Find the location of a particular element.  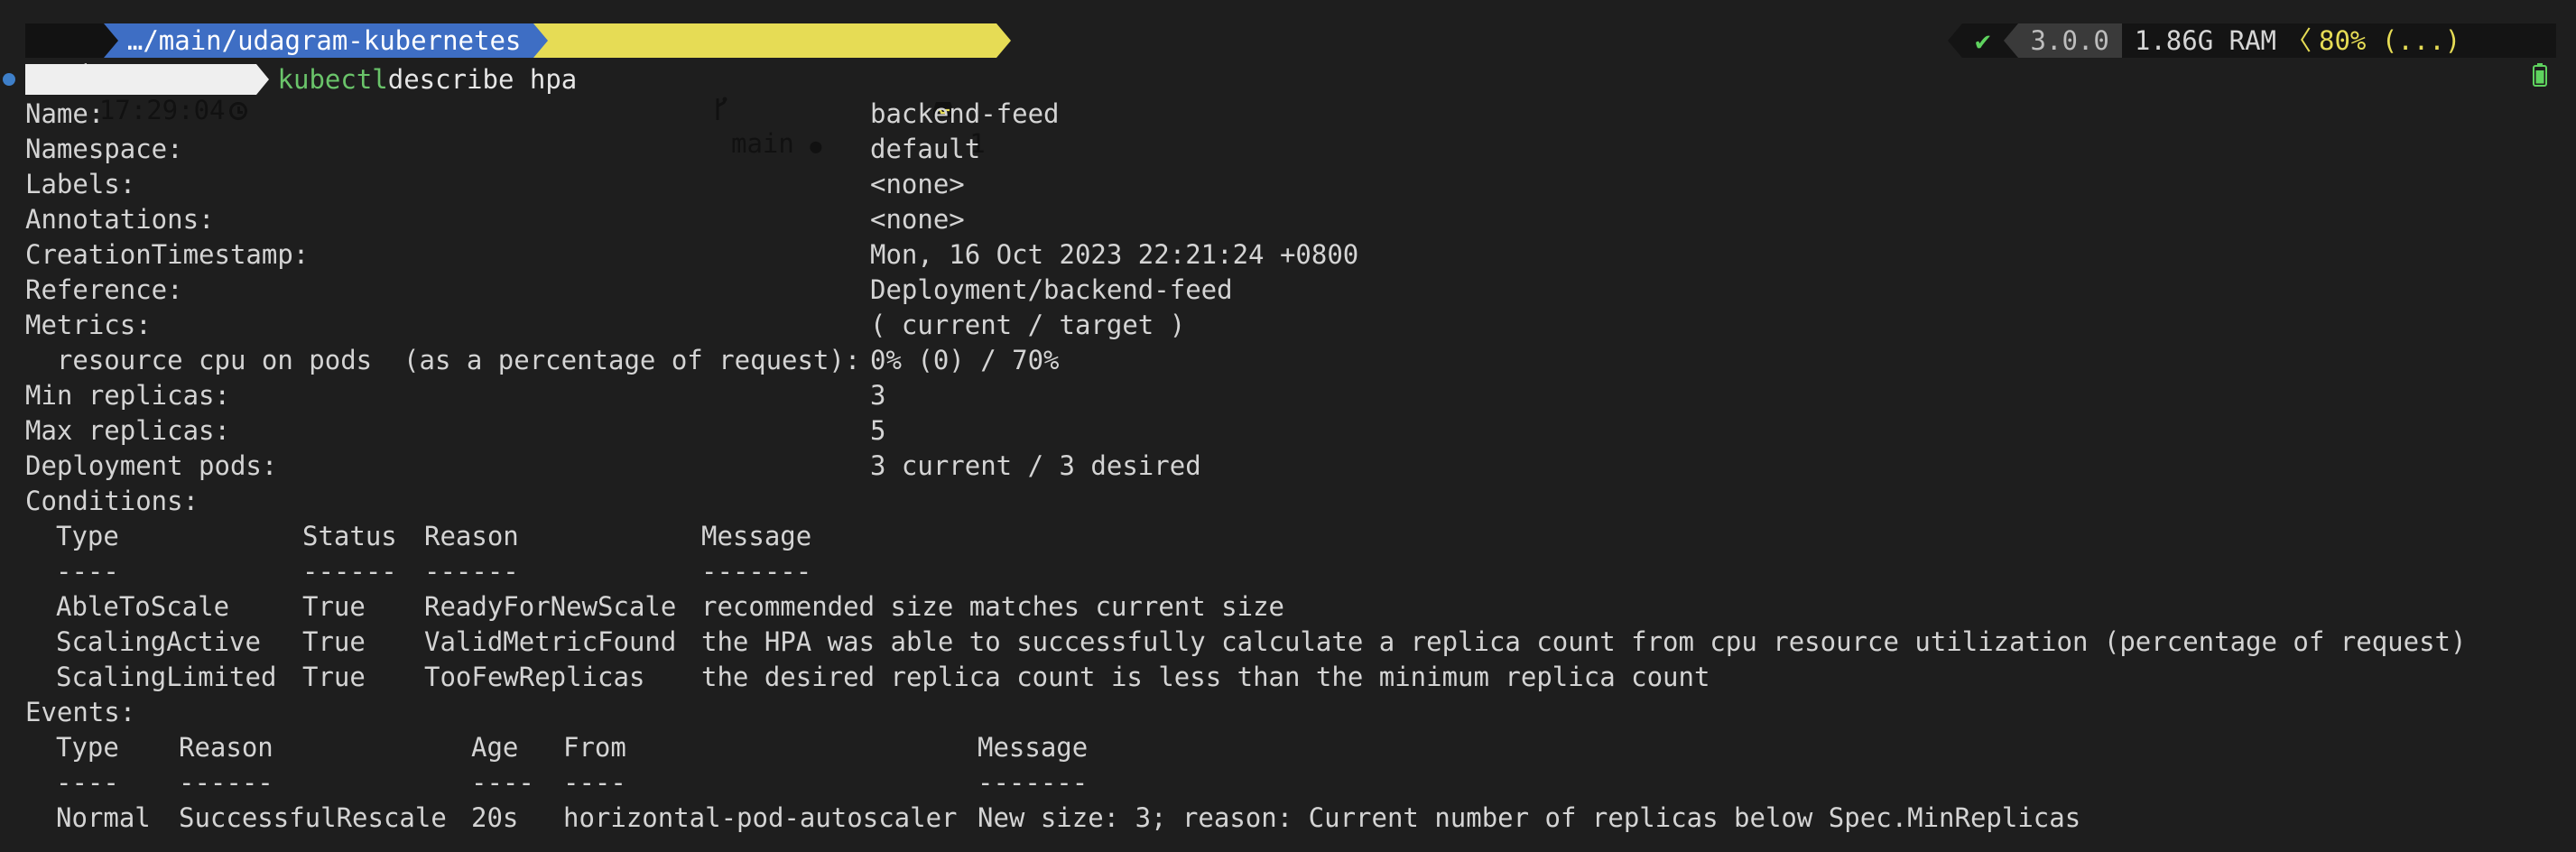

command-name: kubectl is located at coordinates (332, 79).